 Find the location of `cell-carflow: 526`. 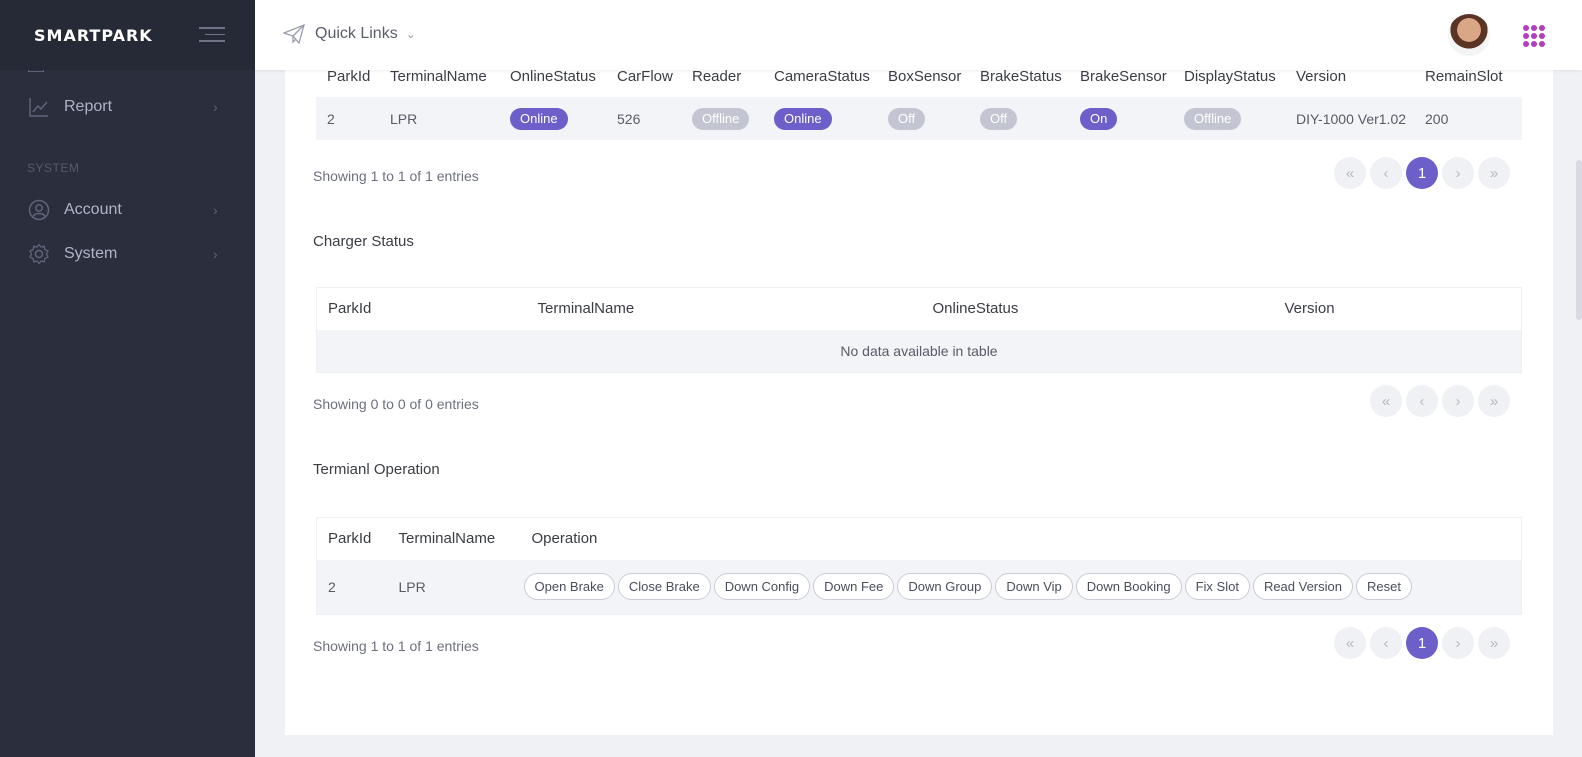

cell-carflow: 526 is located at coordinates (629, 118).